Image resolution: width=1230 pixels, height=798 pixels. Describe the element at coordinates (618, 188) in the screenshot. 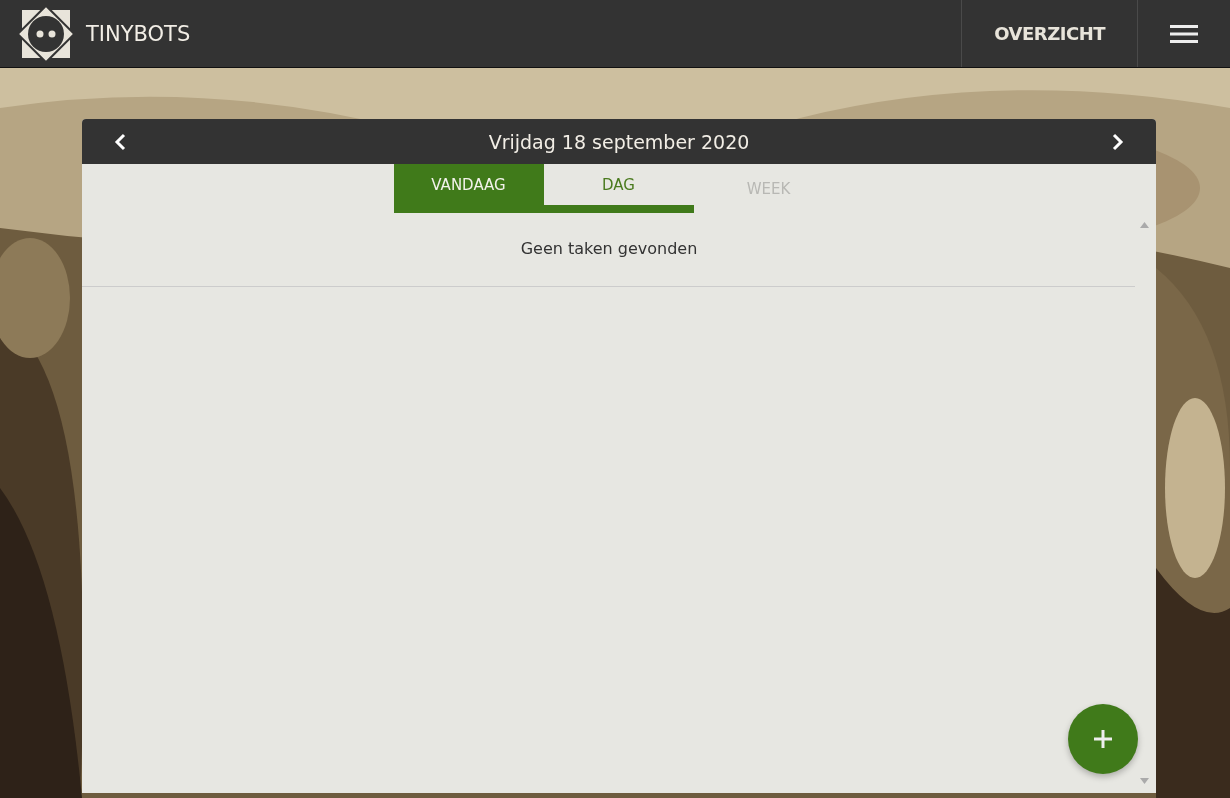

I see `view-tab: DAG` at that location.